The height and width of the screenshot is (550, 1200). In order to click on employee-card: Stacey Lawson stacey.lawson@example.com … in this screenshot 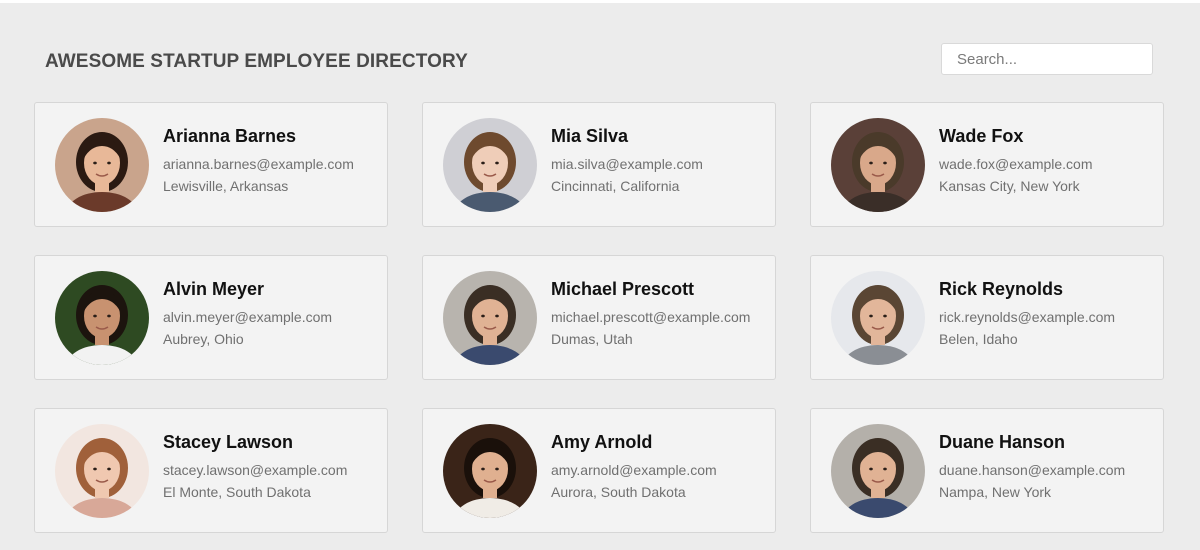, I will do `click(211, 470)`.